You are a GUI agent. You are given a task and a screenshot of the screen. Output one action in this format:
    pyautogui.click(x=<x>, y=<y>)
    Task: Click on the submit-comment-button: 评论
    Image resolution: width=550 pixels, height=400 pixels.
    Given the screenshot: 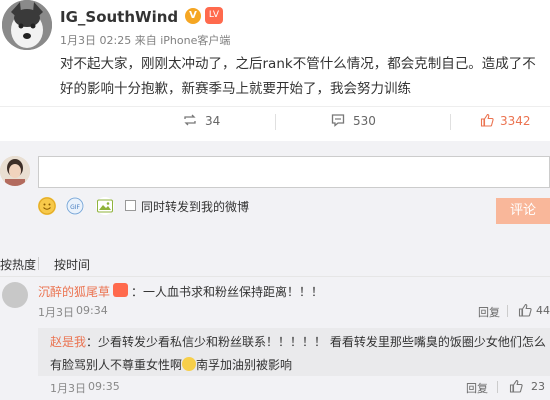 What is the action you would take?
    pyautogui.click(x=523, y=211)
    